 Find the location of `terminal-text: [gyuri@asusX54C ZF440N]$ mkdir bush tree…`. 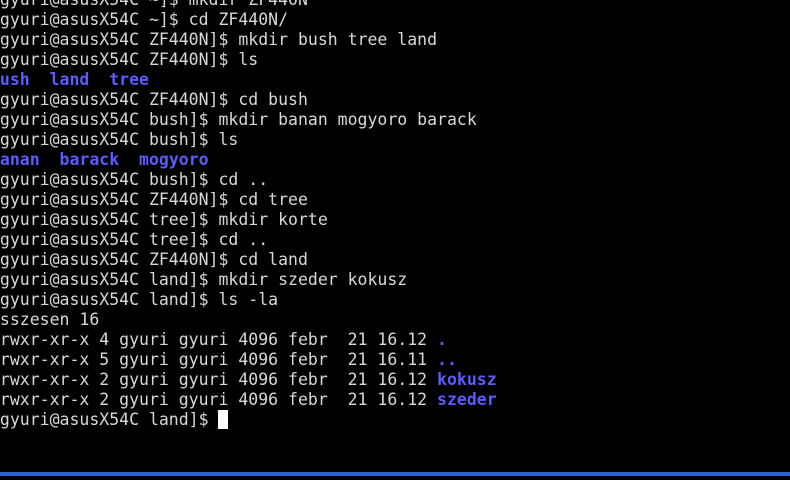

terminal-text: [gyuri@asusX54C ZF440N]$ mkdir bush tree… is located at coordinates (219, 39).